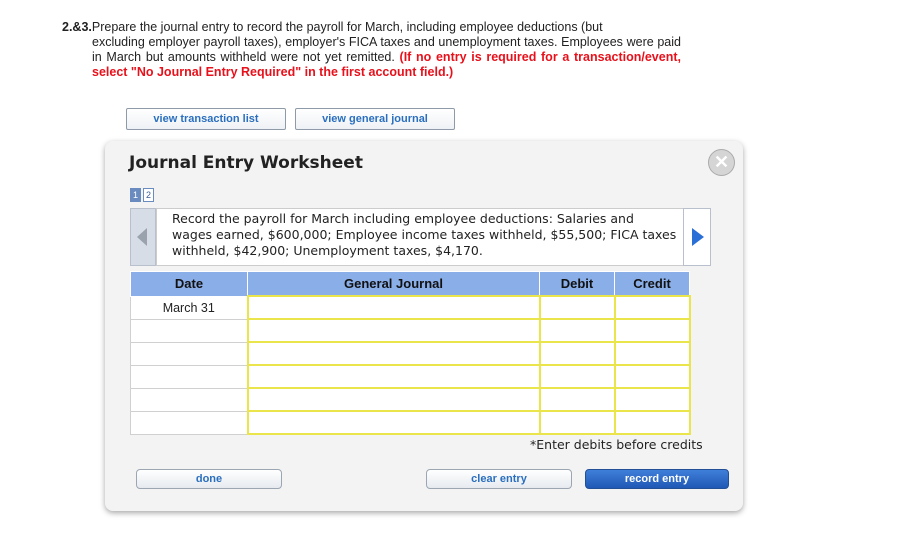  I want to click on done-button: done, so click(209, 479).